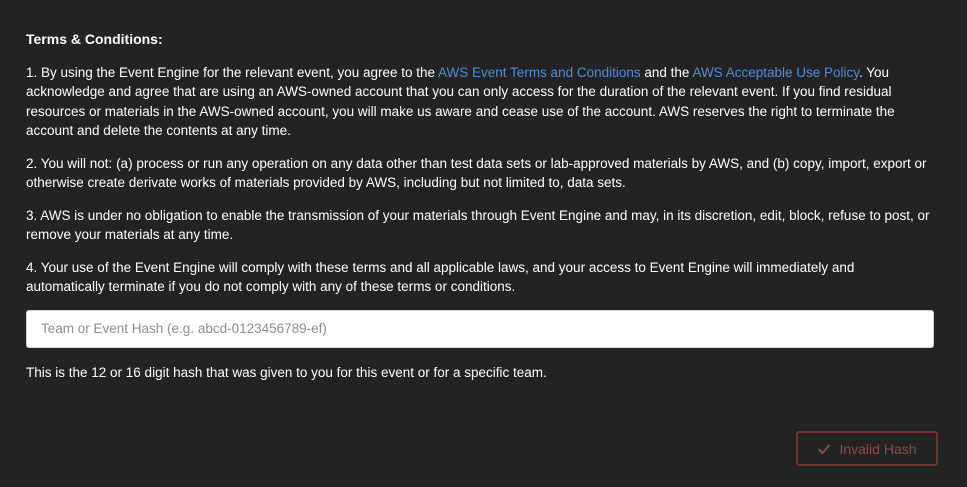 Image resolution: width=967 pixels, height=487 pixels. Describe the element at coordinates (878, 448) in the screenshot. I see `invalid-hash-label: Invalid Hash` at that location.